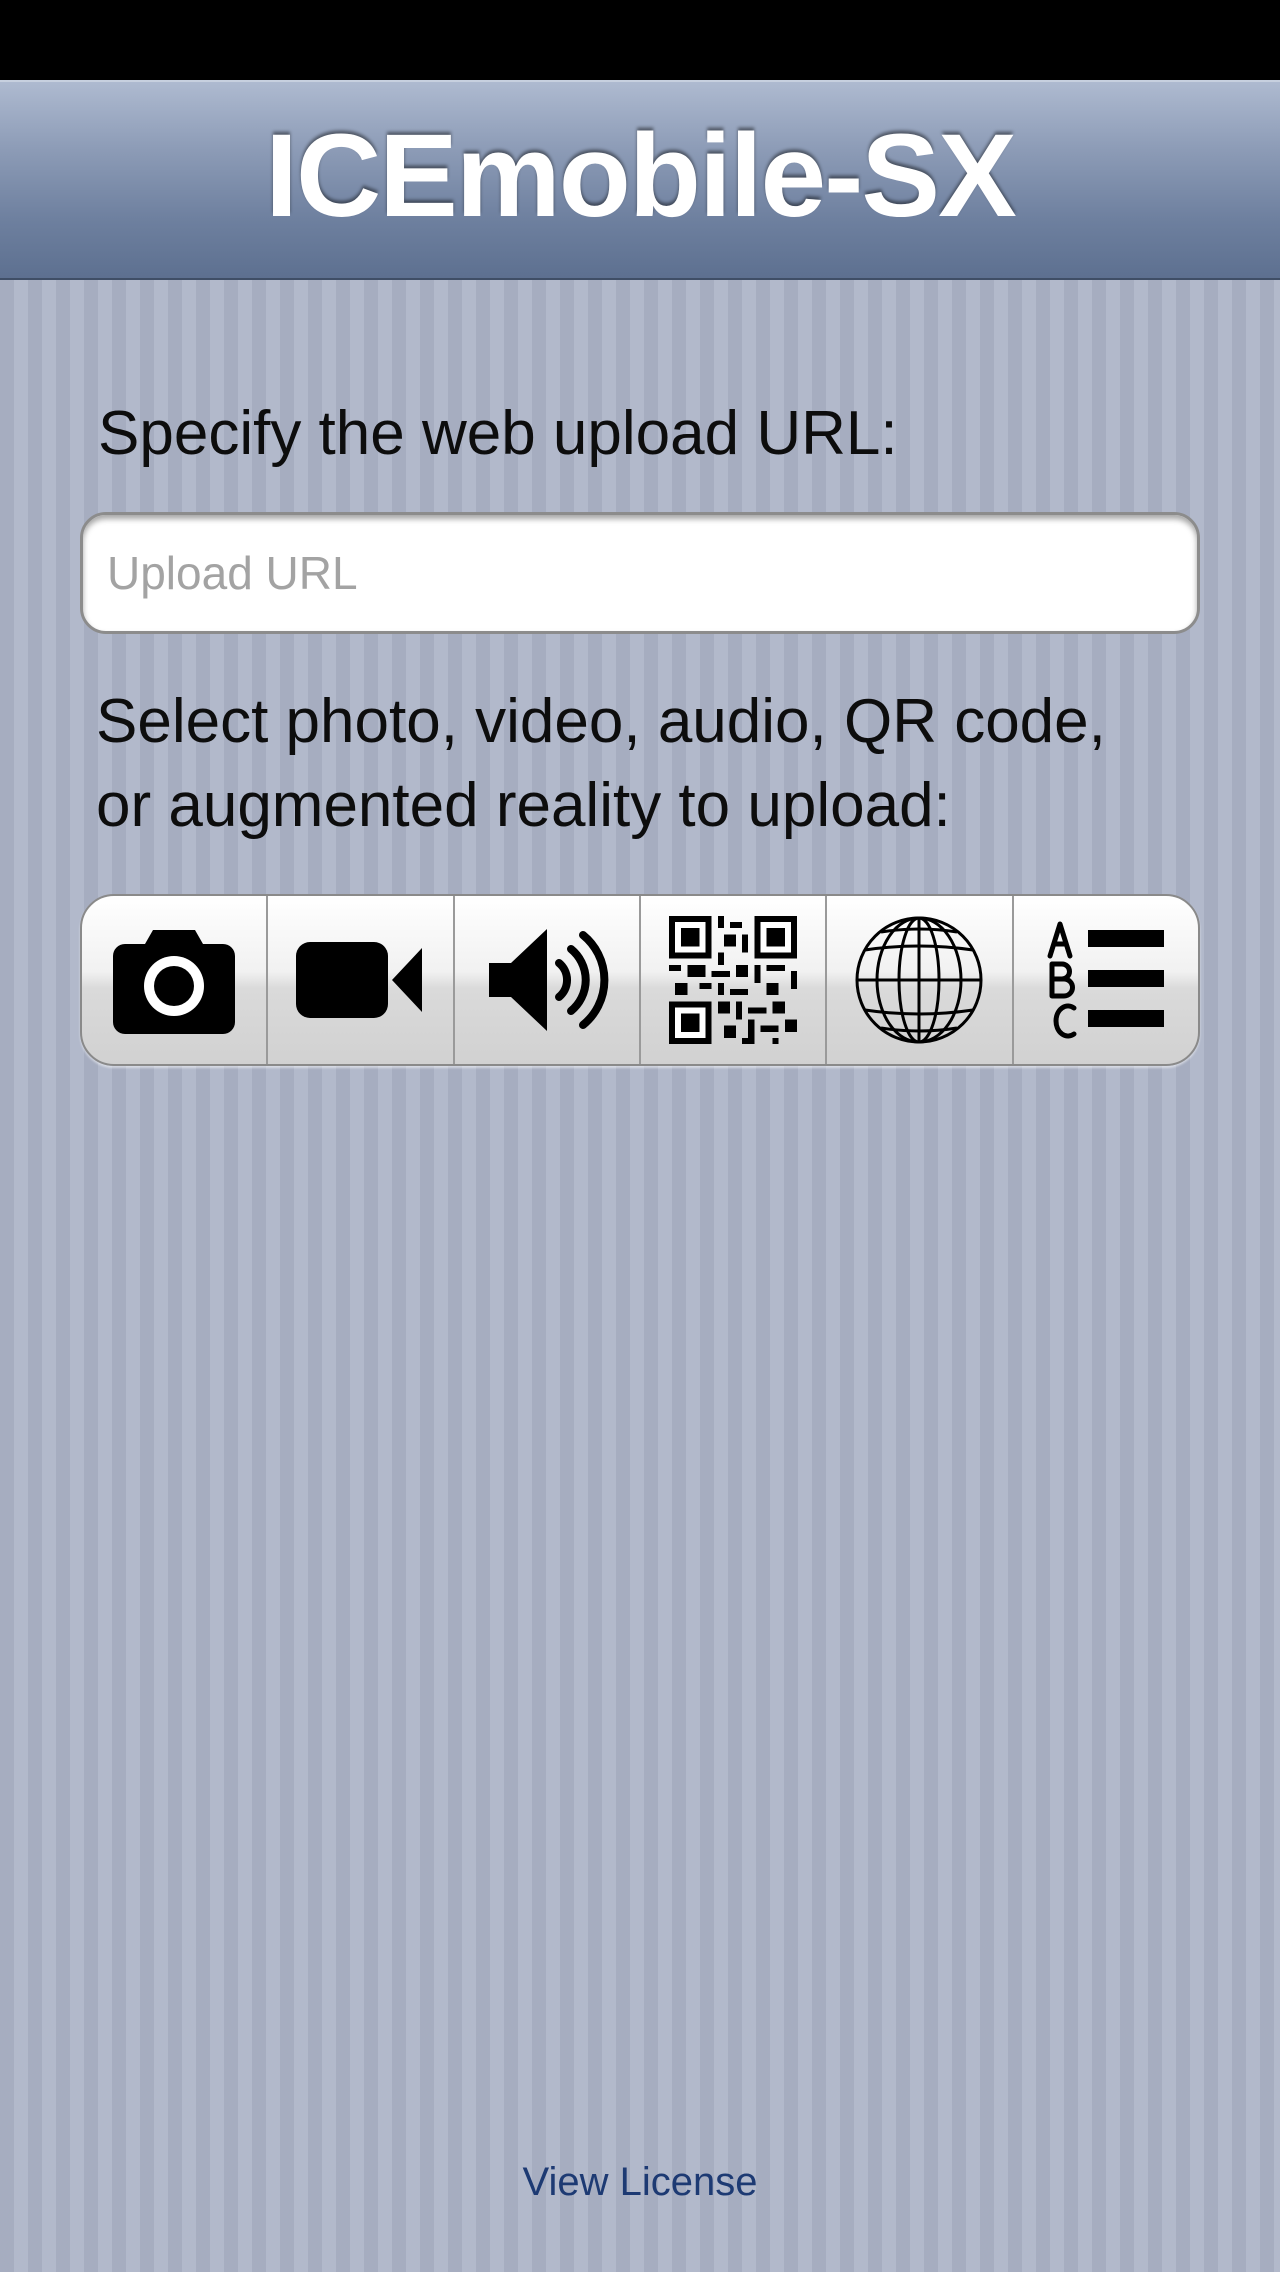  I want to click on video-camera-icon, so click(359, 980).